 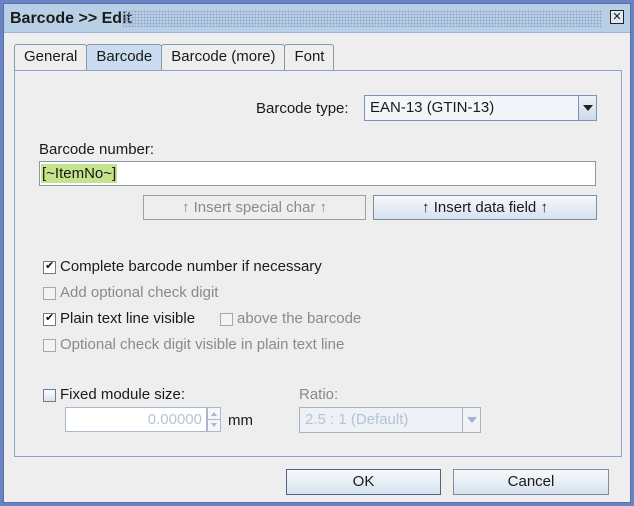 I want to click on plain-text-visible-label: Plain text line visible, so click(x=128, y=318).